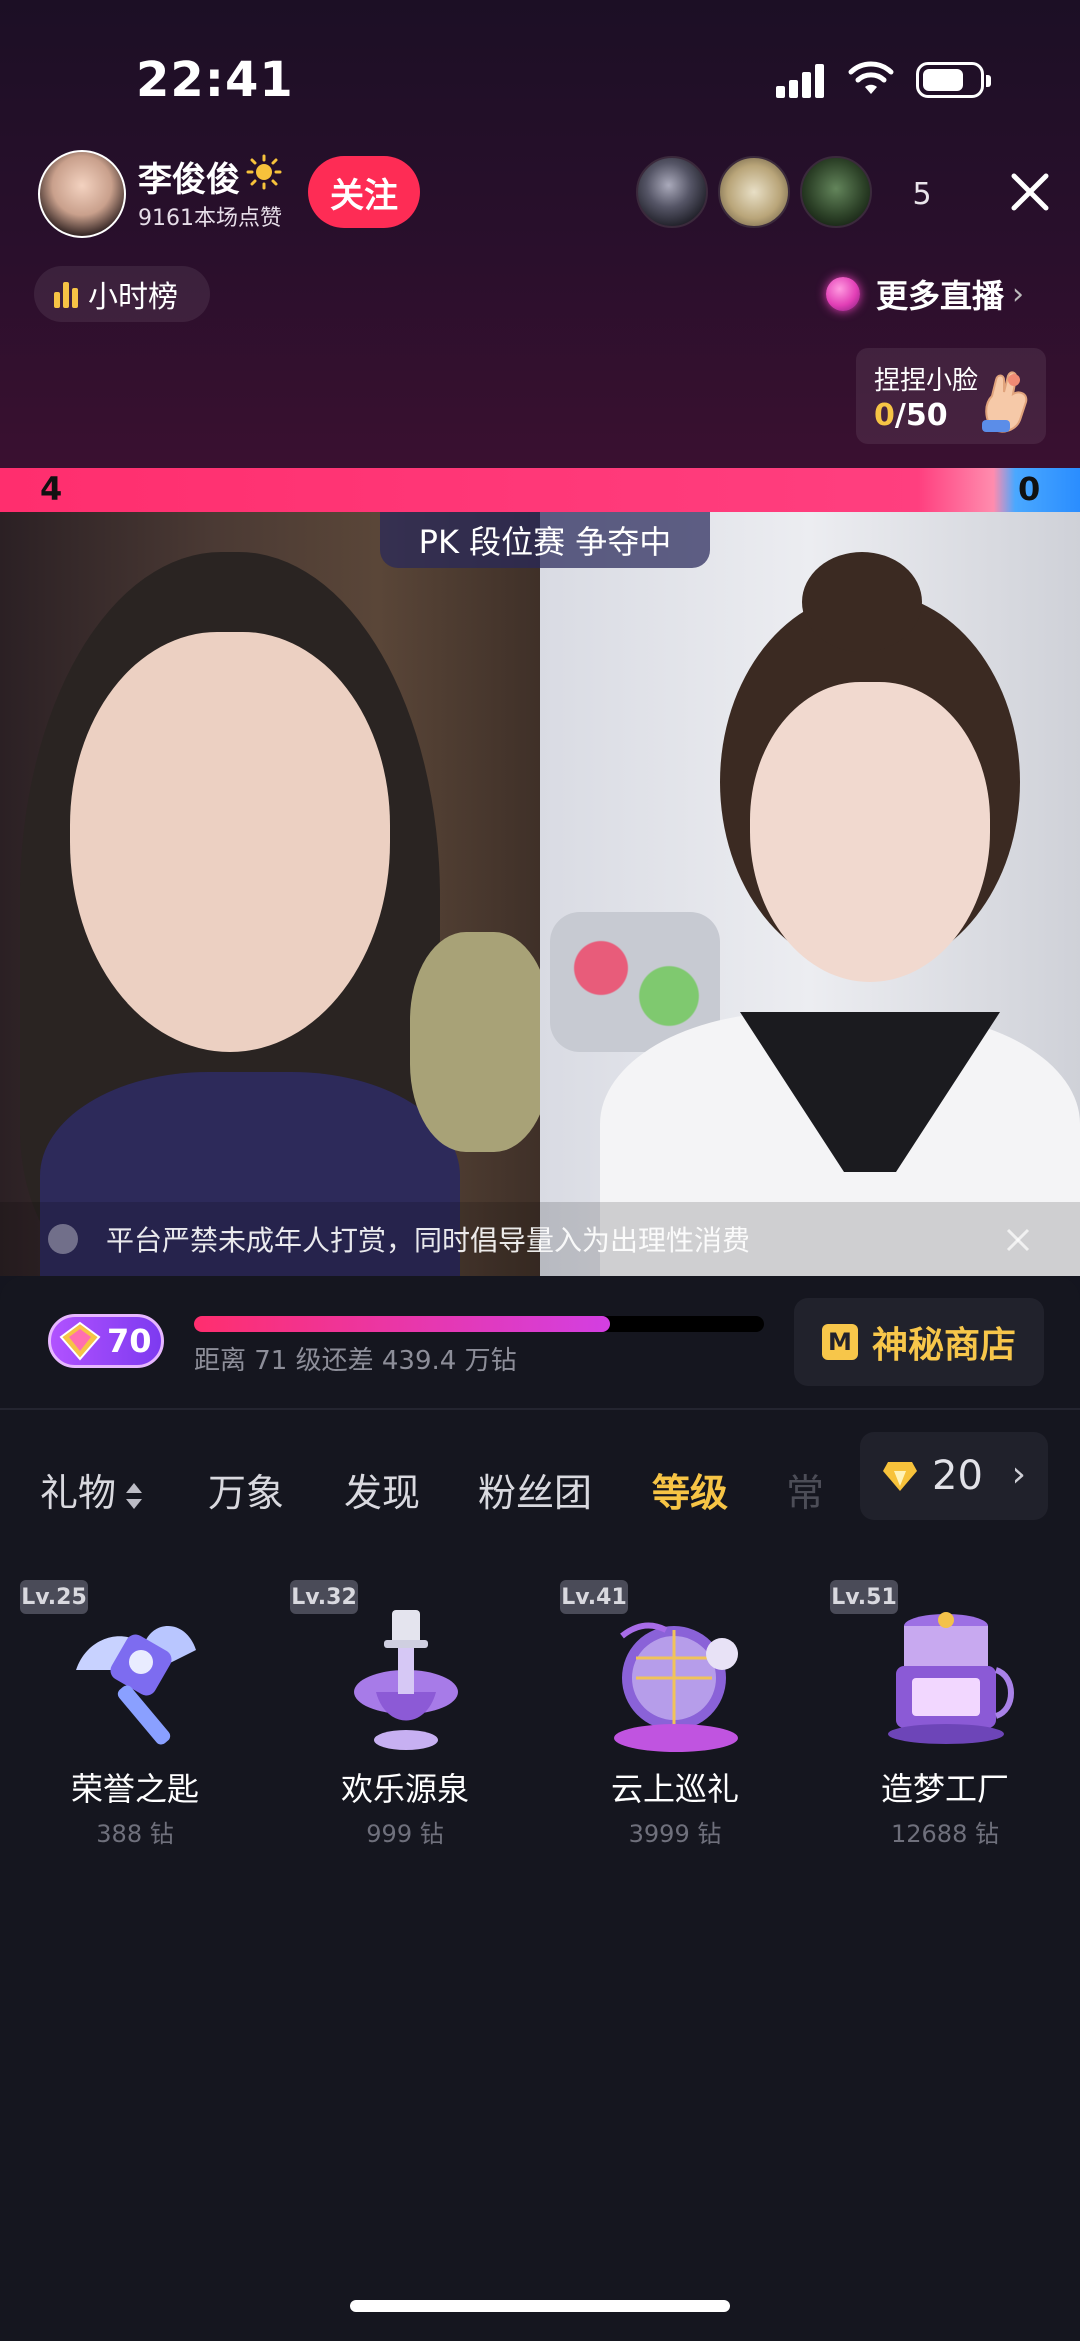 The width and height of the screenshot is (1080, 2341). I want to click on tab-gifts: 礼物, so click(91, 1489).